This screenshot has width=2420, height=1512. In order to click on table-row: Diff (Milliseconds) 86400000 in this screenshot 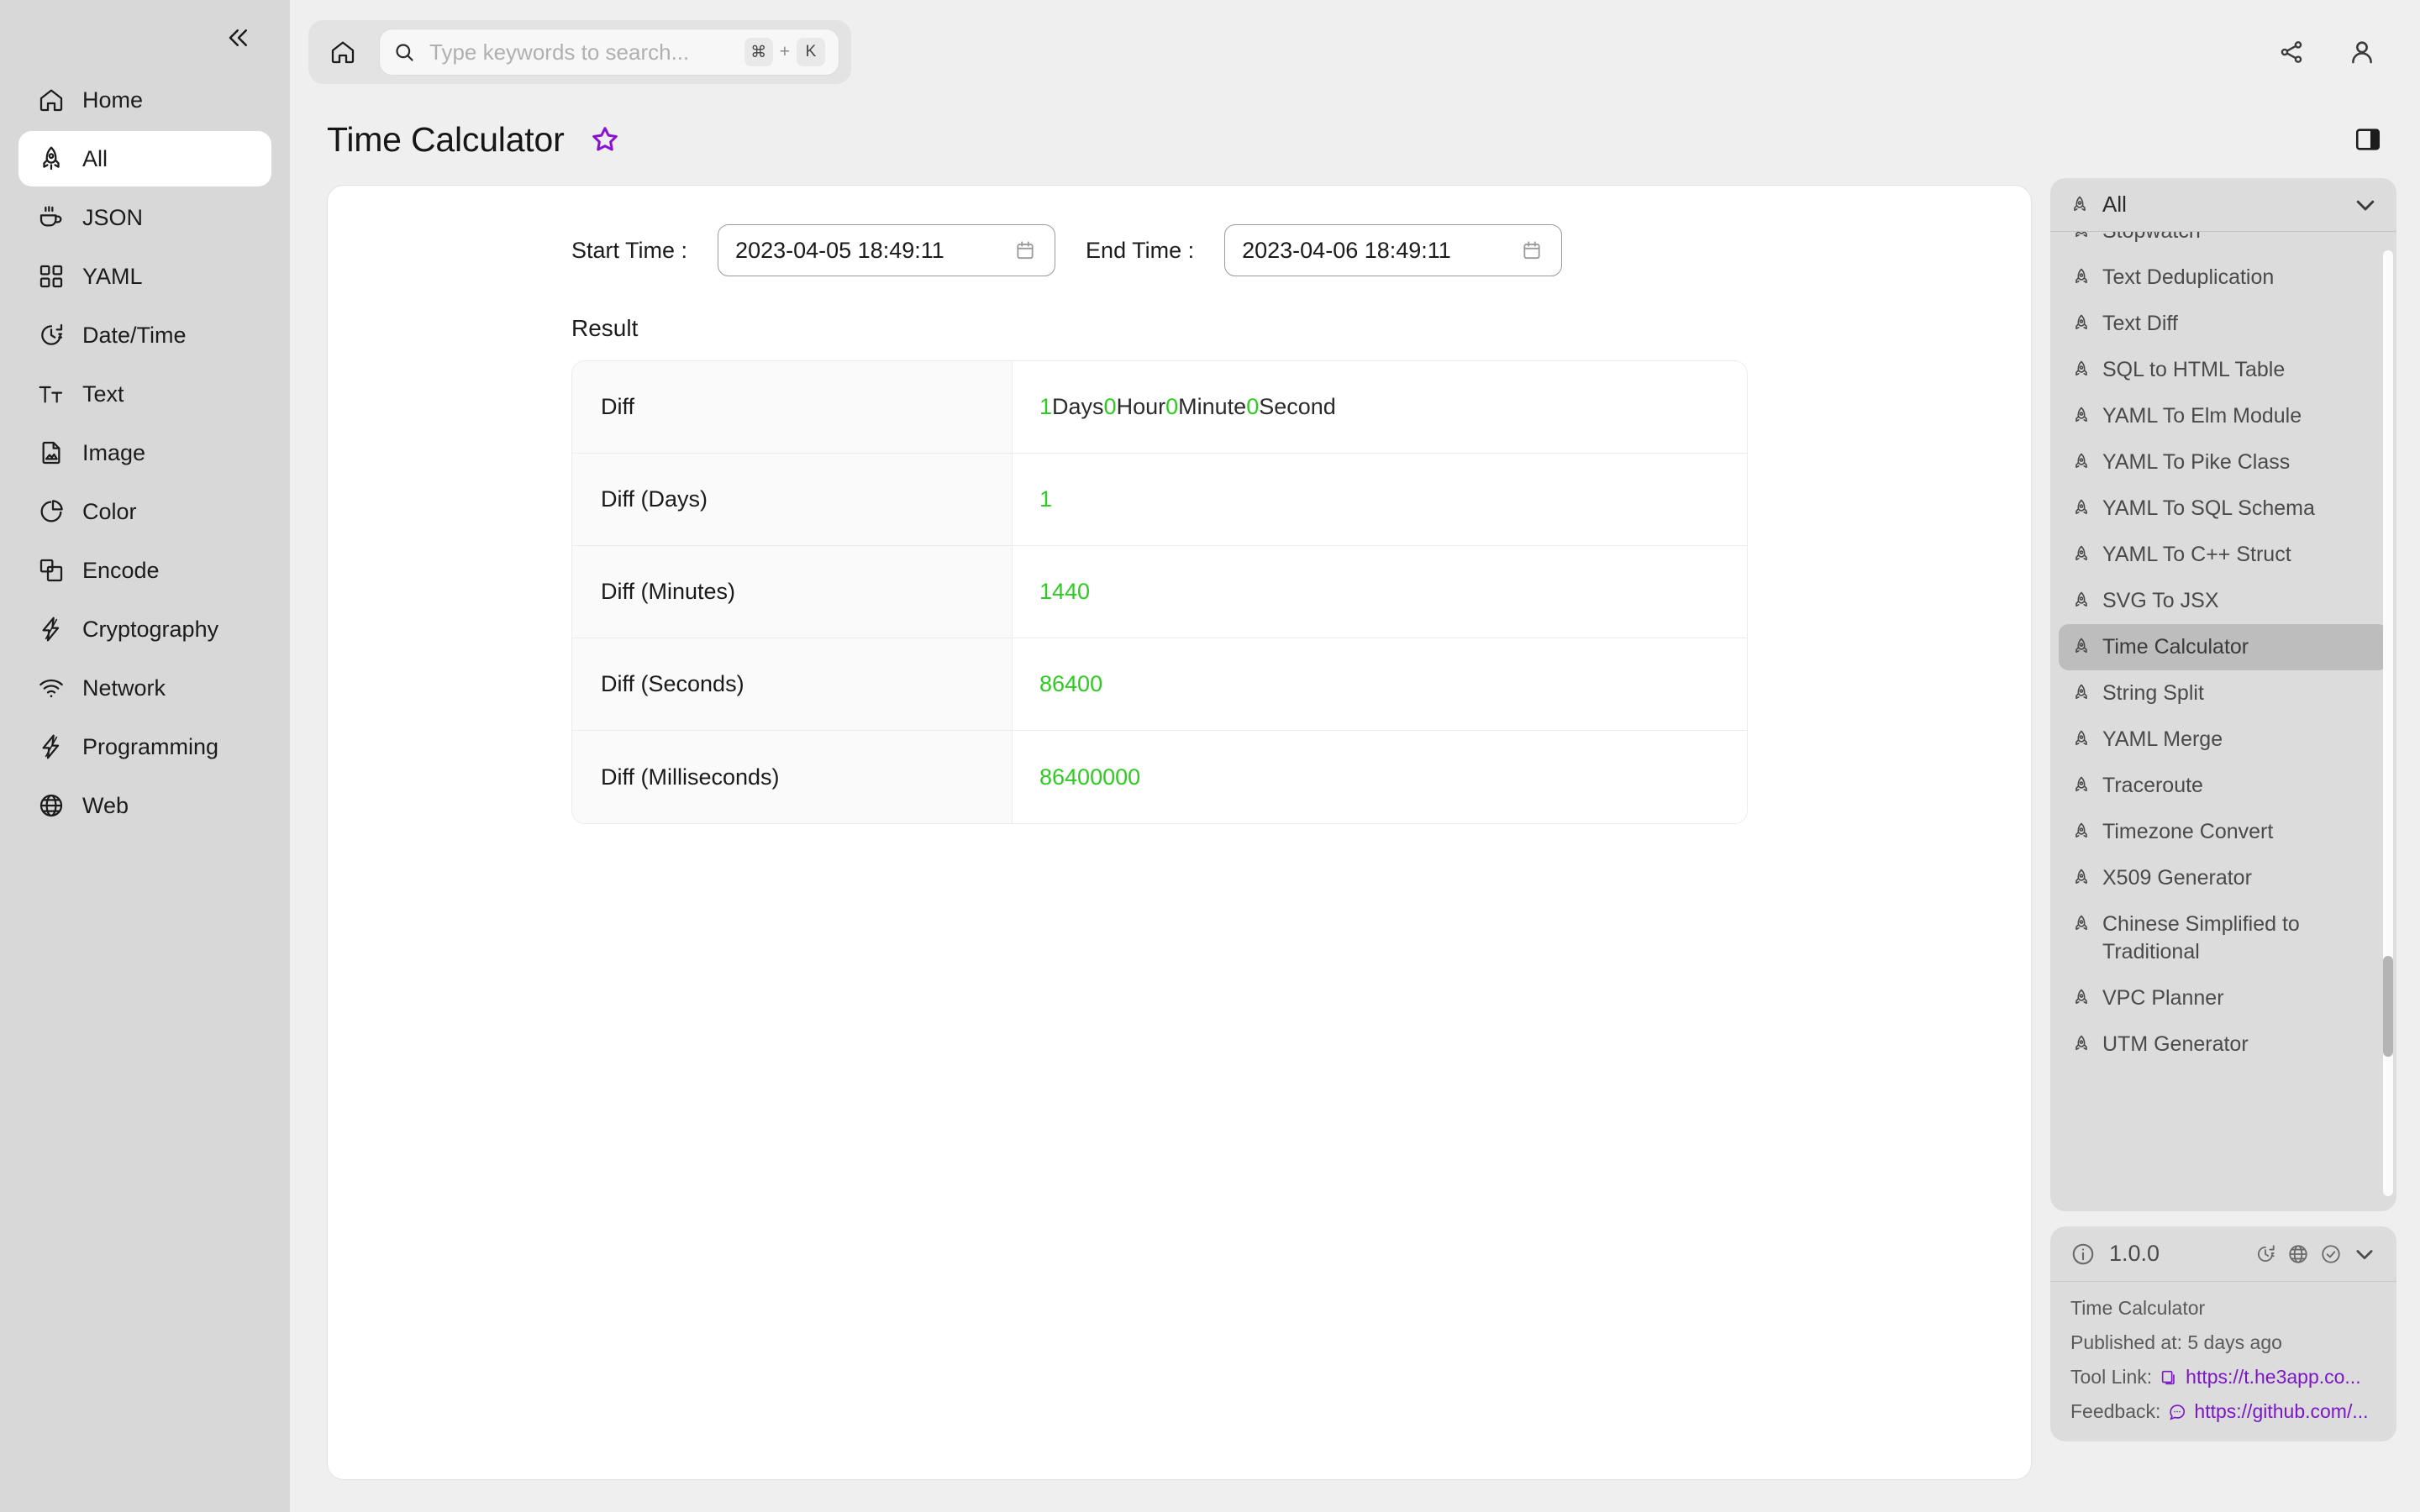, I will do `click(1159, 777)`.